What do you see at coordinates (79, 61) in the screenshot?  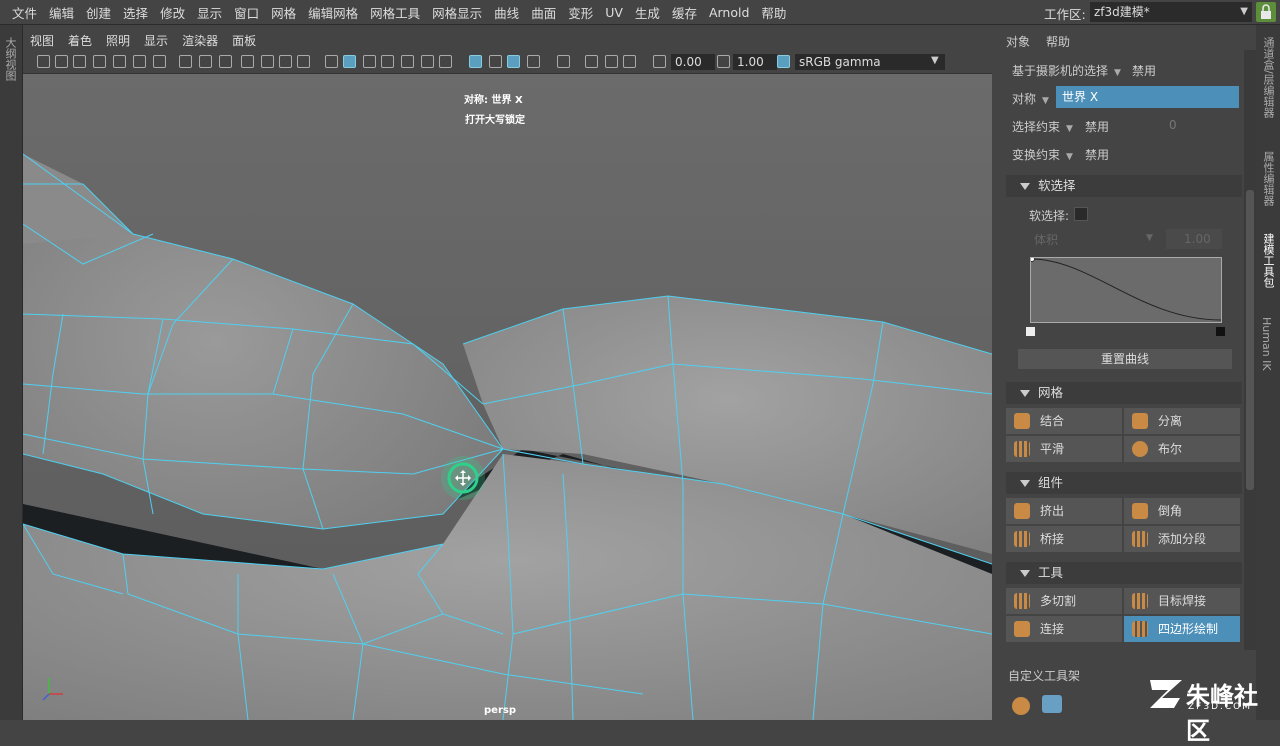 I see `bookmark-icon` at bounding box center [79, 61].